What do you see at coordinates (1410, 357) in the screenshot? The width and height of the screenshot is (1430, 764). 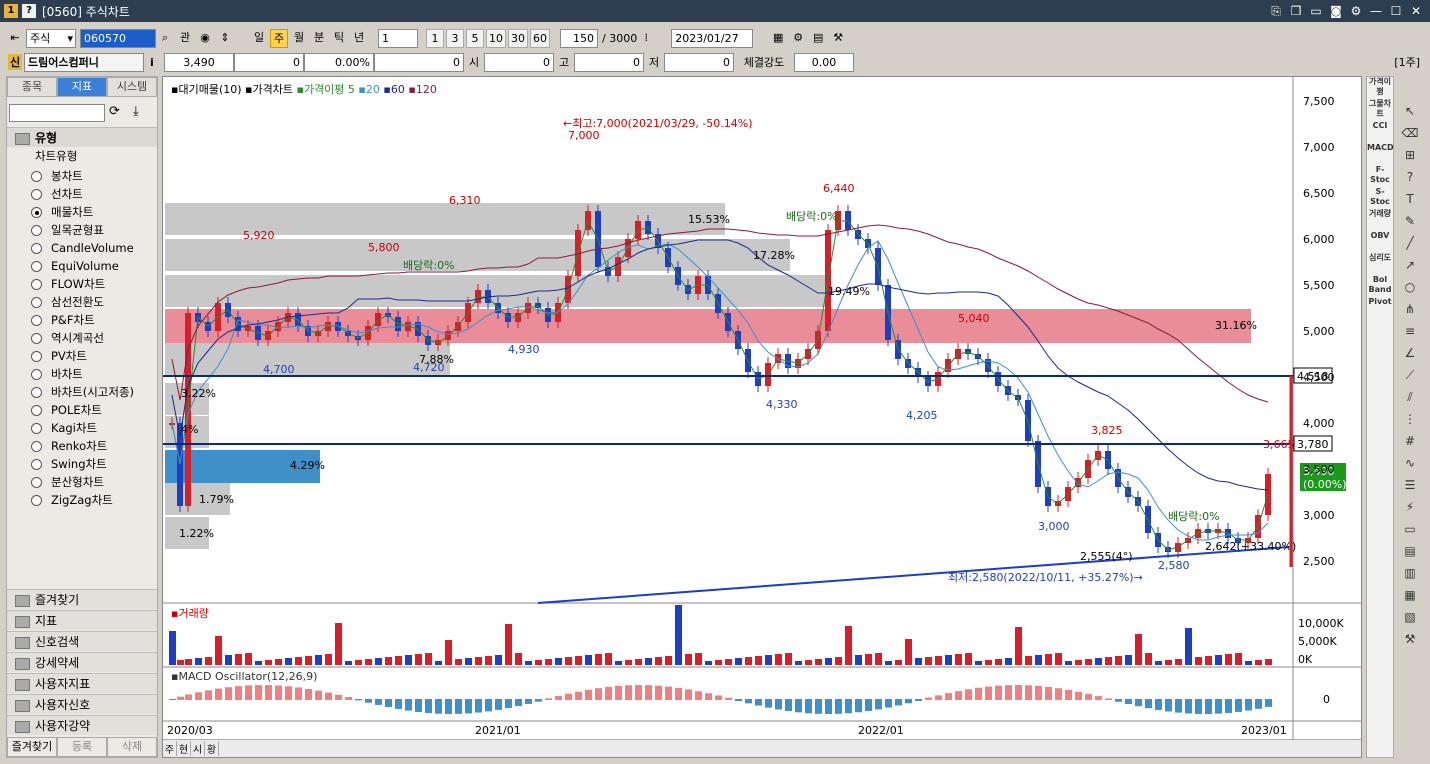 I see `gann-icon: ∠` at bounding box center [1410, 357].